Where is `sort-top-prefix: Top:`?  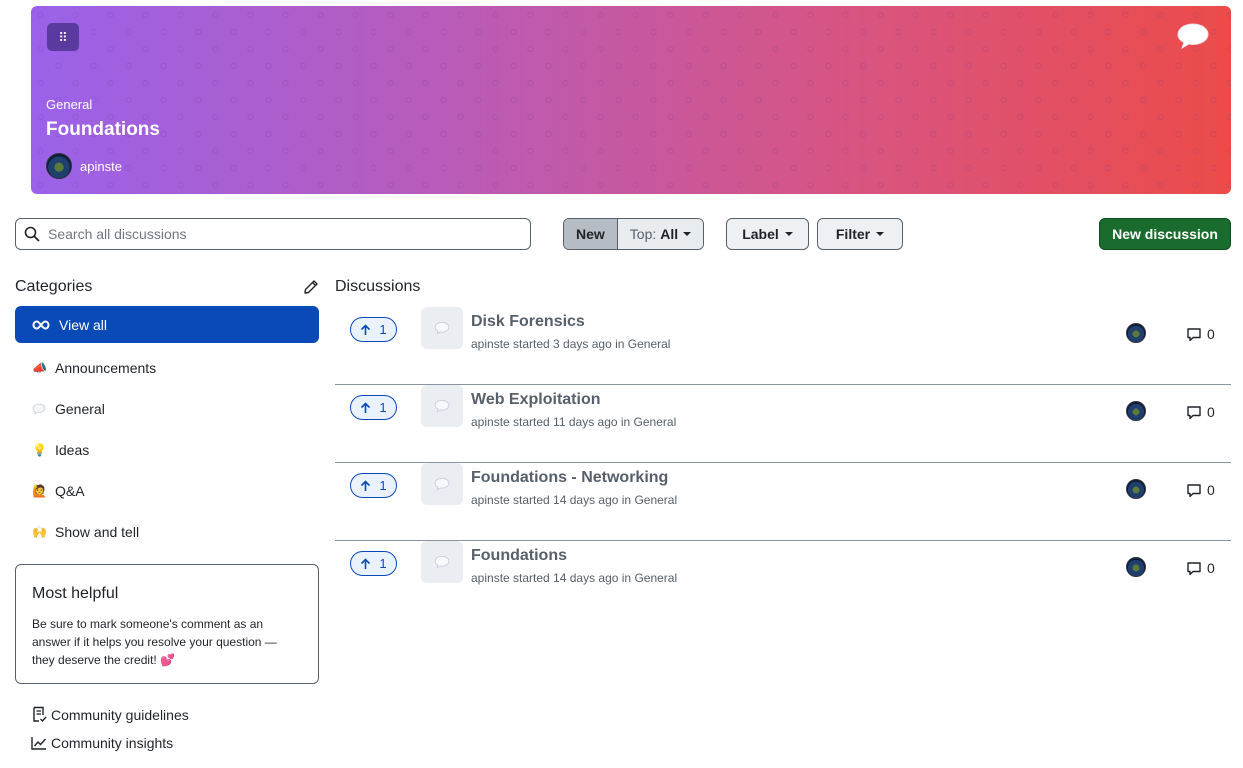 sort-top-prefix: Top: is located at coordinates (643, 234).